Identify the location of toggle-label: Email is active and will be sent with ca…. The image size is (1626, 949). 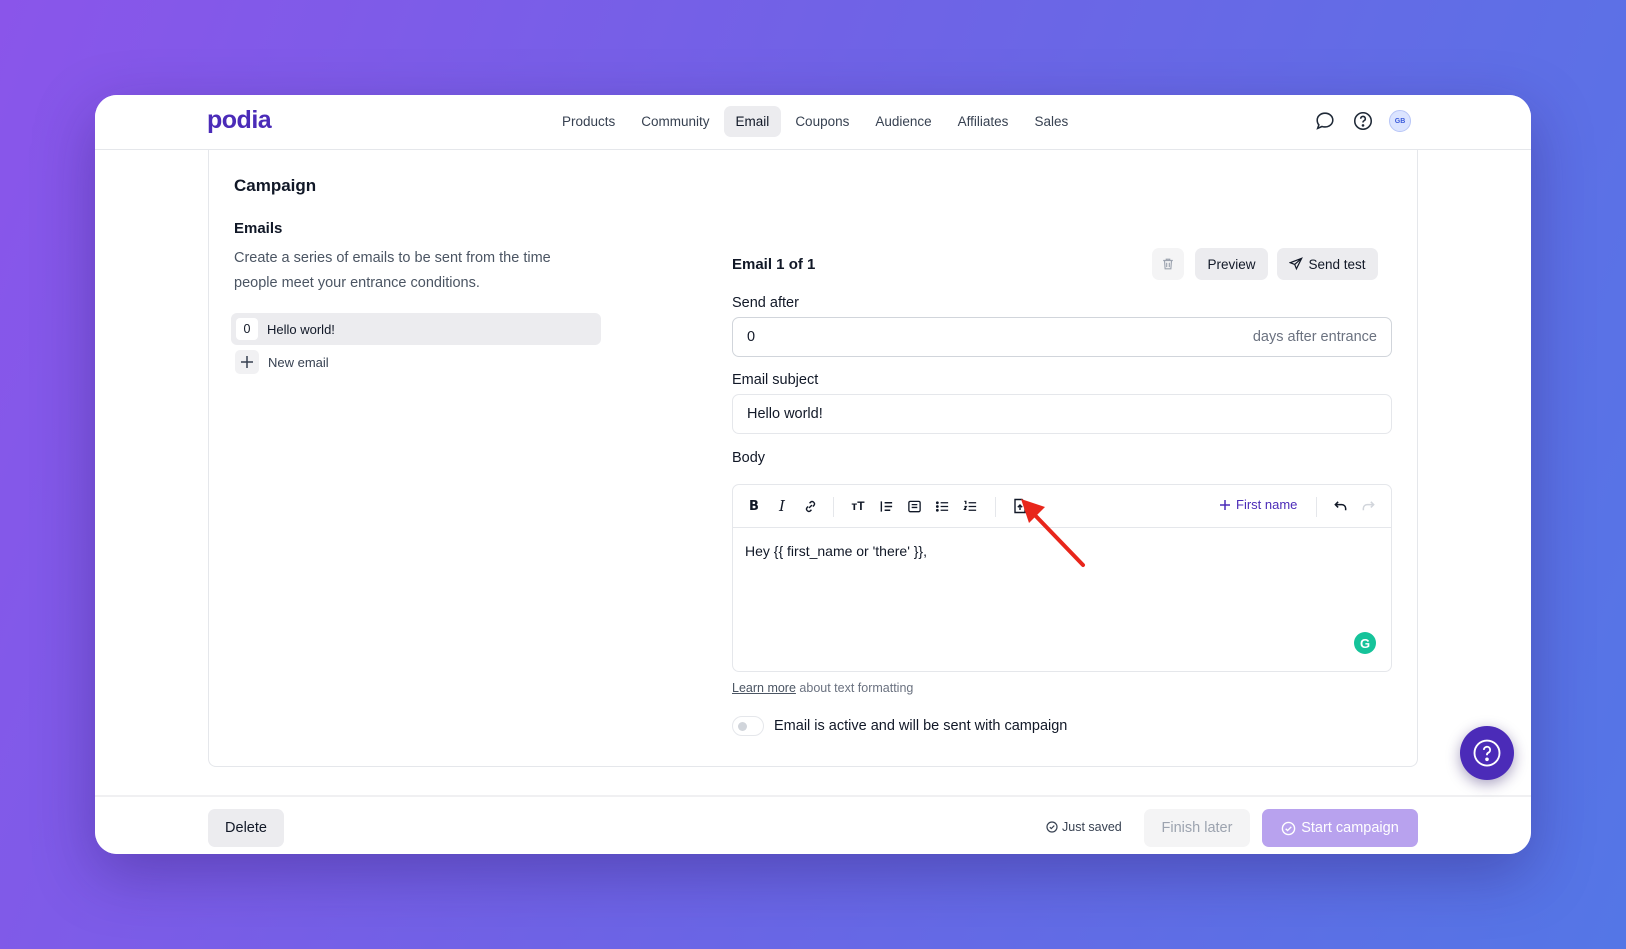
(921, 726).